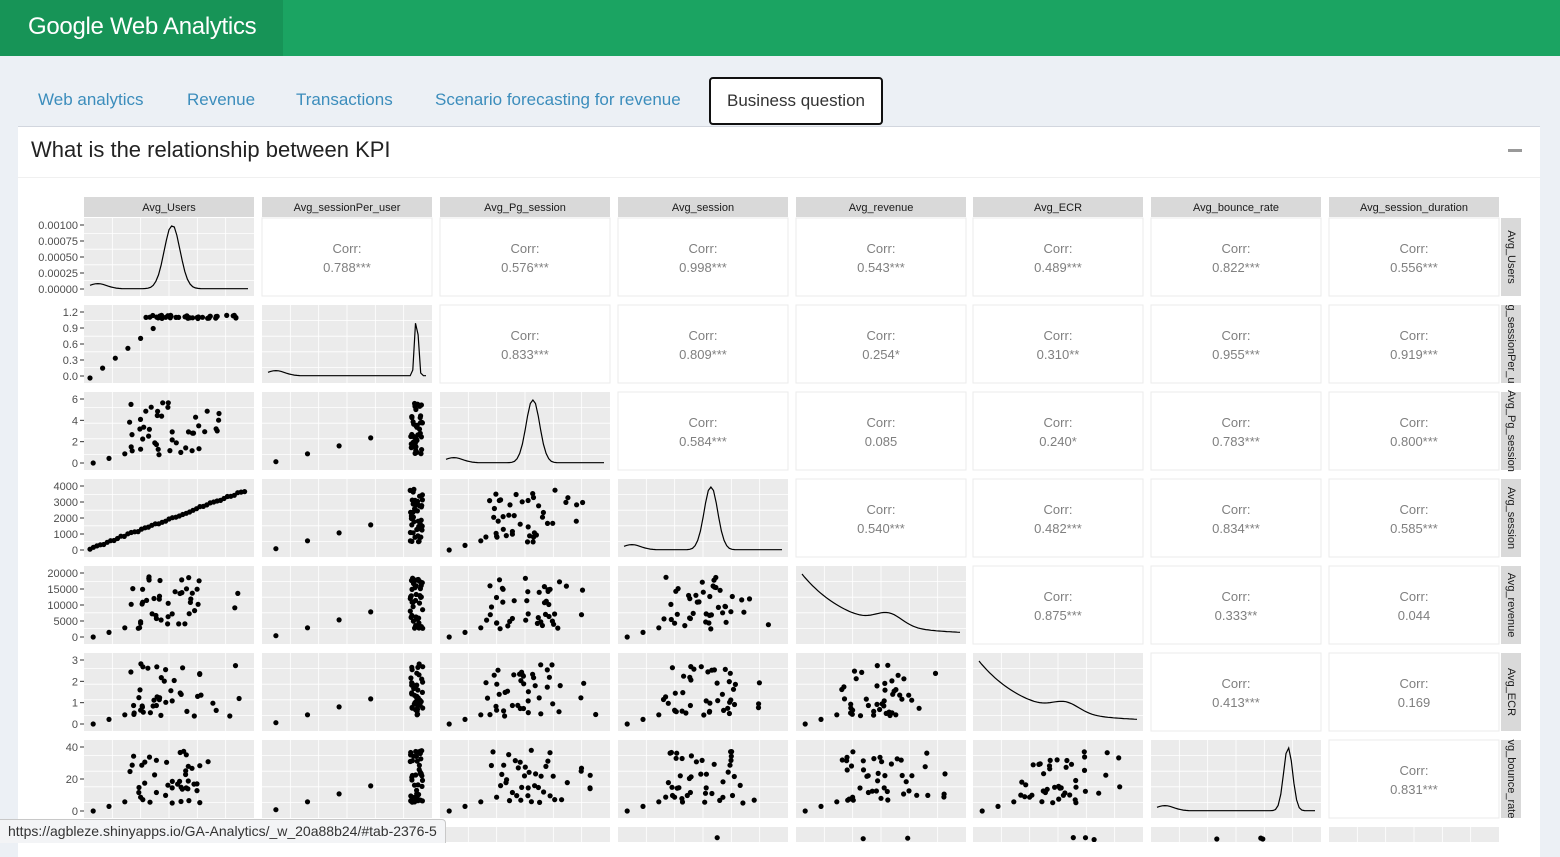 This screenshot has width=1560, height=857. I want to click on row-strip-label: Avg_revenue, so click(1511, 605).